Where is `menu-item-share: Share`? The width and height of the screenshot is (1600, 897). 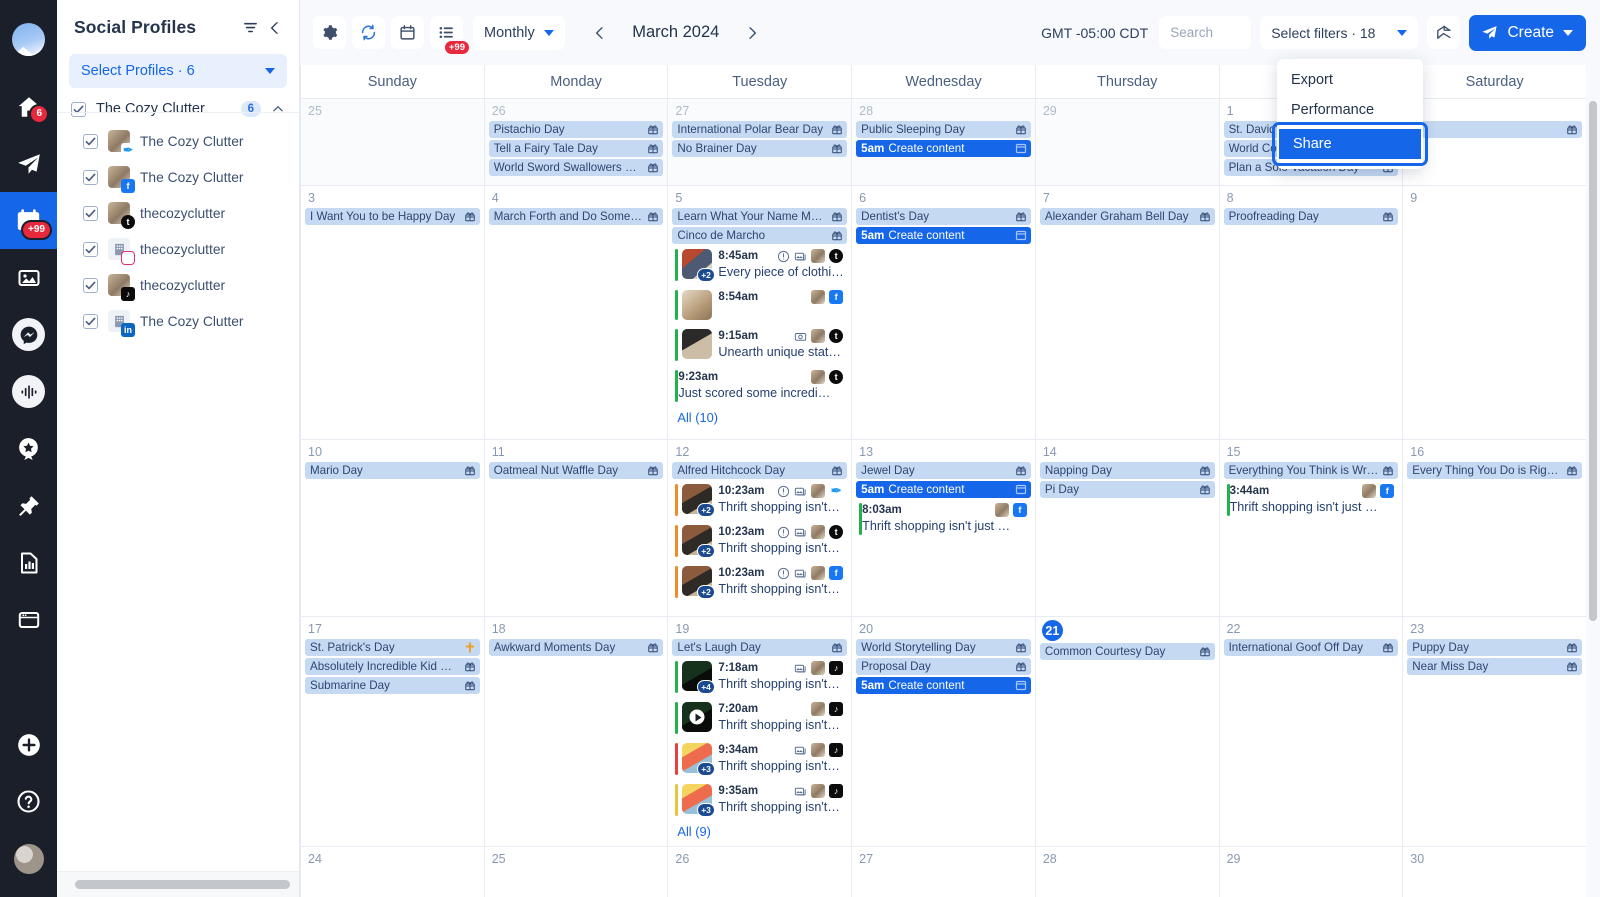 menu-item-share: Share is located at coordinates (1350, 144).